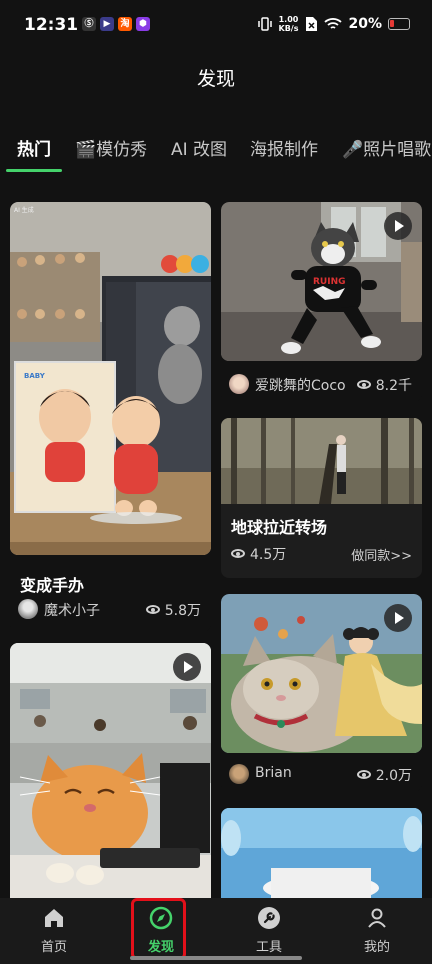 This screenshot has width=432, height=964. I want to click on ai-generated-watermark: AI 生成, so click(24, 210).